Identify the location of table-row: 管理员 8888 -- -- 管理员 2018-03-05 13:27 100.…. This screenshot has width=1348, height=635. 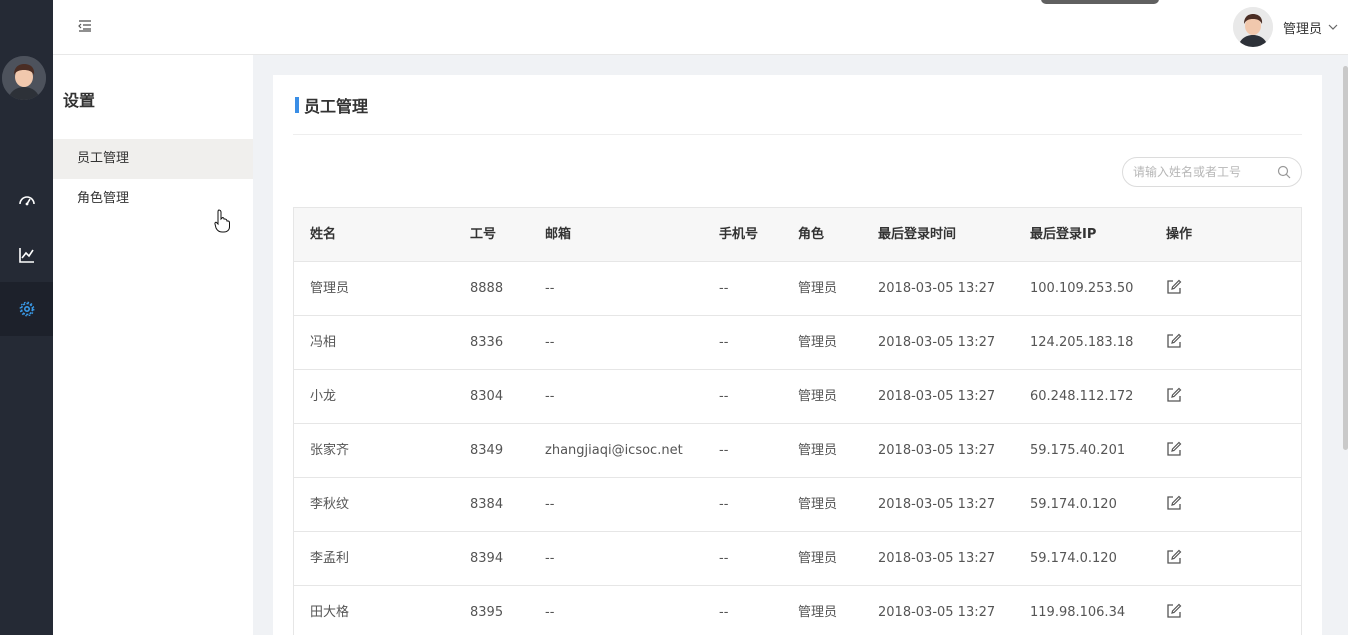
(797, 289).